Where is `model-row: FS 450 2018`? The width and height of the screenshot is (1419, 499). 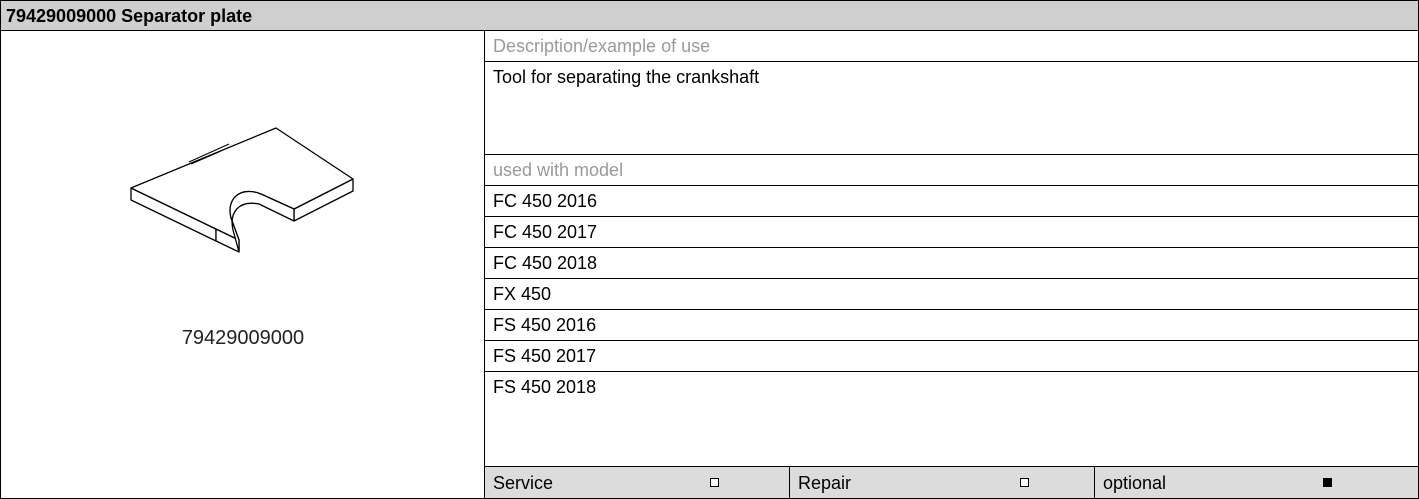 model-row: FS 450 2018 is located at coordinates (951, 387).